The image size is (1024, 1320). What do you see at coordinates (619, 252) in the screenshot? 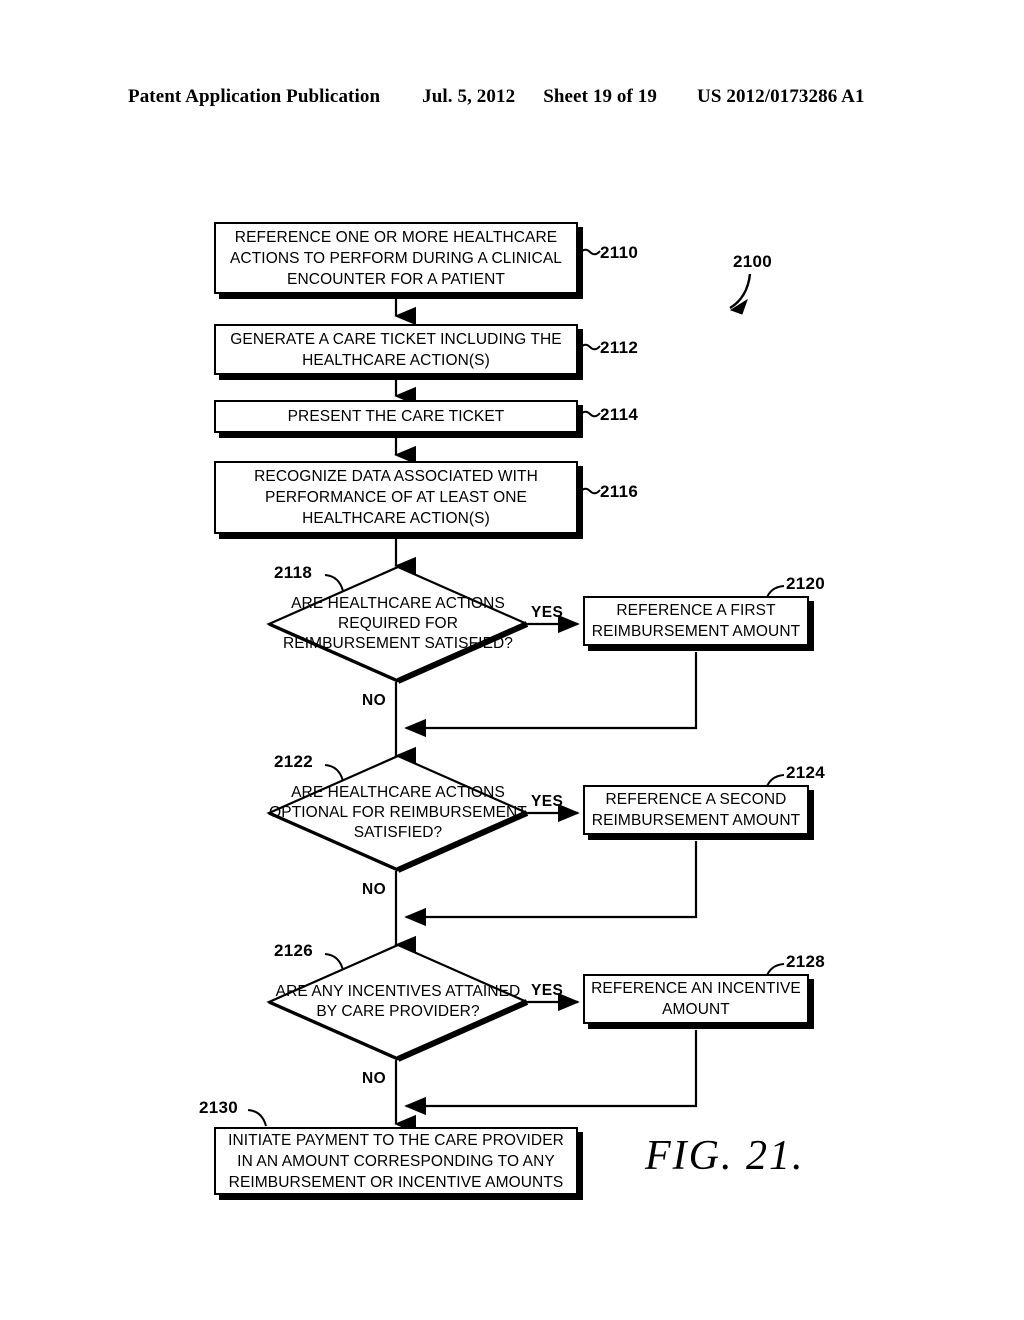
I see `ref-numeral-2110: 2110` at bounding box center [619, 252].